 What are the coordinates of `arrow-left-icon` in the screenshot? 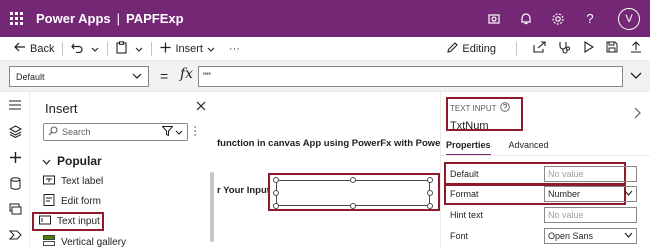 It's located at (20, 48).